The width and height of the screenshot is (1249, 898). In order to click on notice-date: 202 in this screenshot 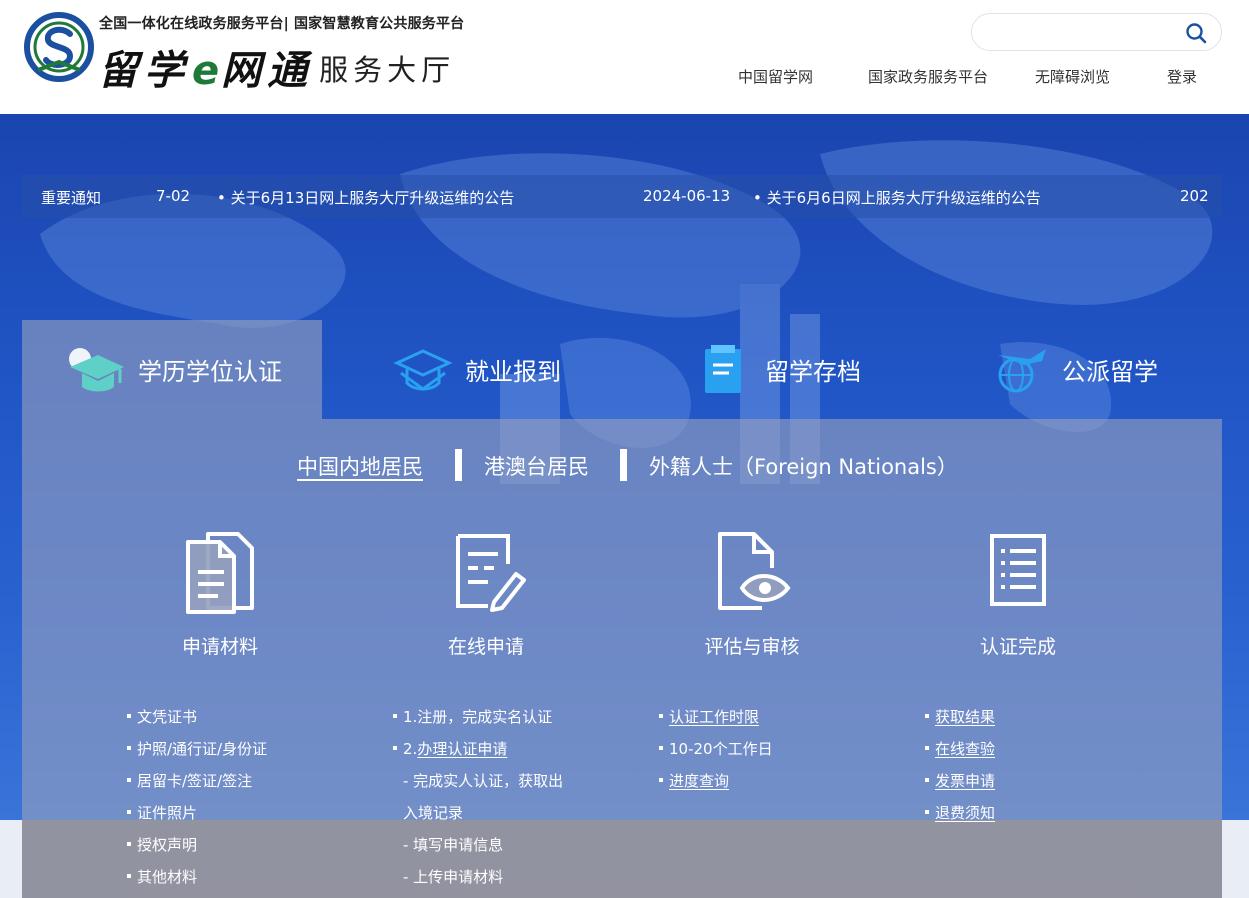, I will do `click(1194, 196)`.